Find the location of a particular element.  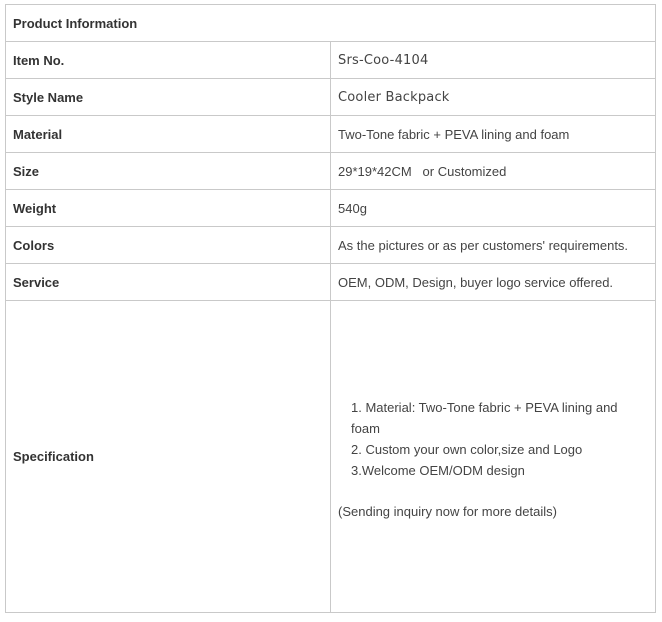

table-header: Product Information is located at coordinates (330, 23).